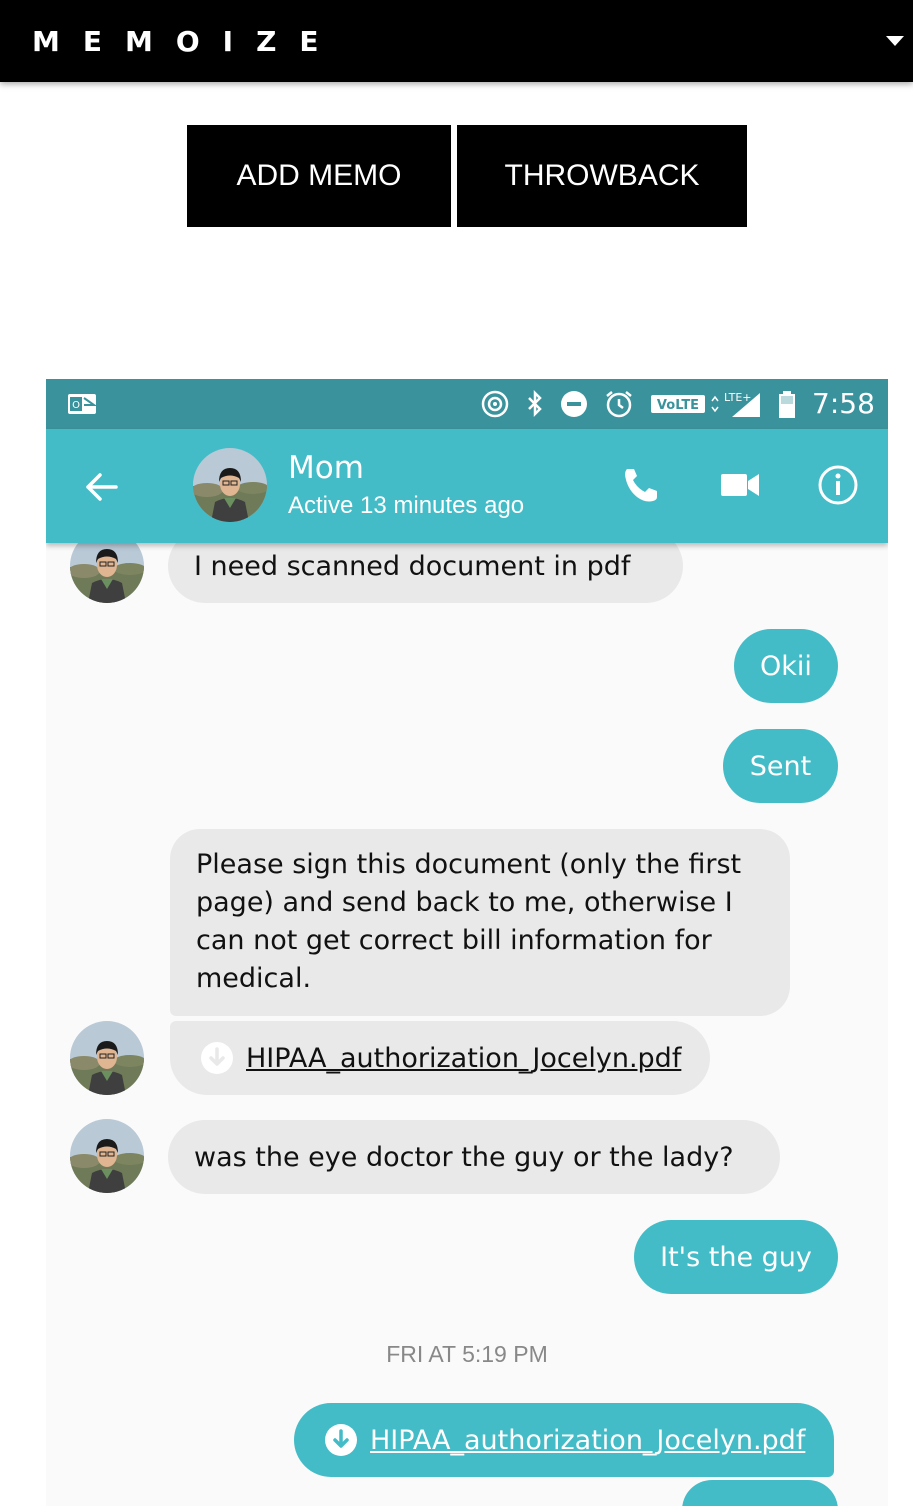 This screenshot has width=913, height=1506. I want to click on message-bubble-outgoing: Sent, so click(780, 766).